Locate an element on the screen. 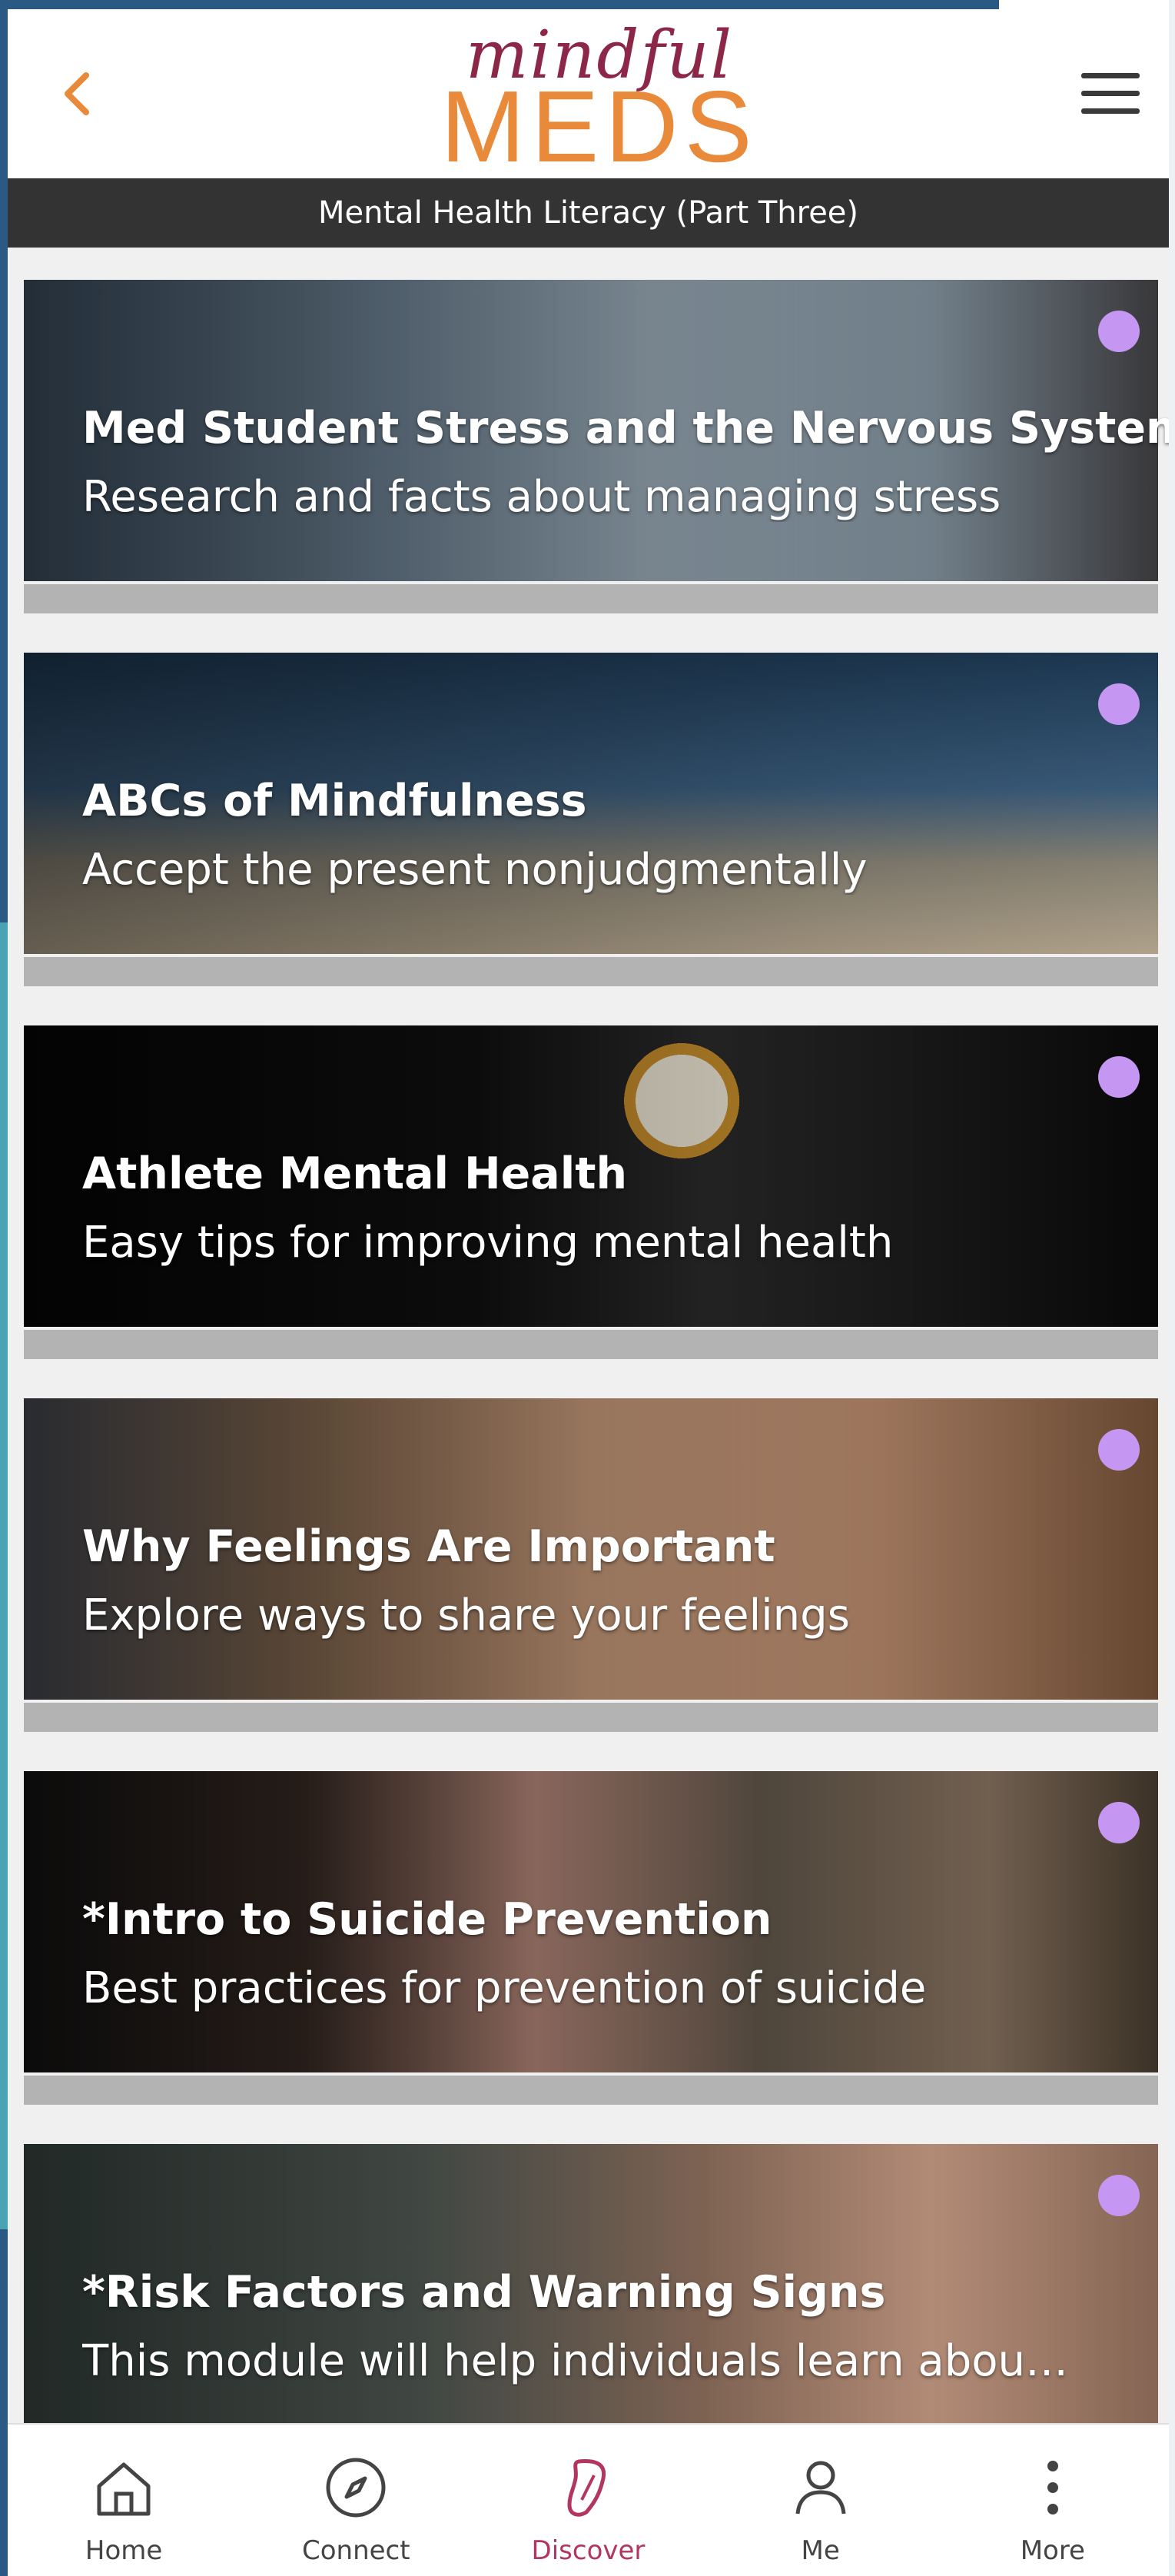  nav-label: Home is located at coordinates (124, 2550).